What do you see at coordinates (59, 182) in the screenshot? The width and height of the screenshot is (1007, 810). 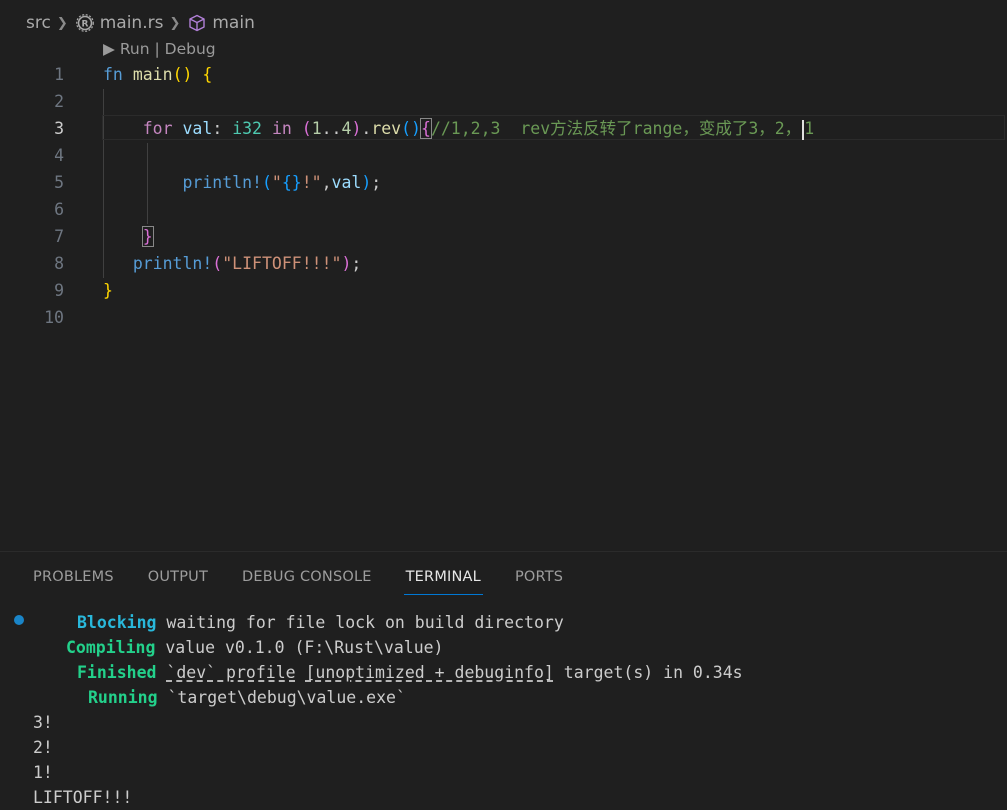 I see `line-number: 5` at bounding box center [59, 182].